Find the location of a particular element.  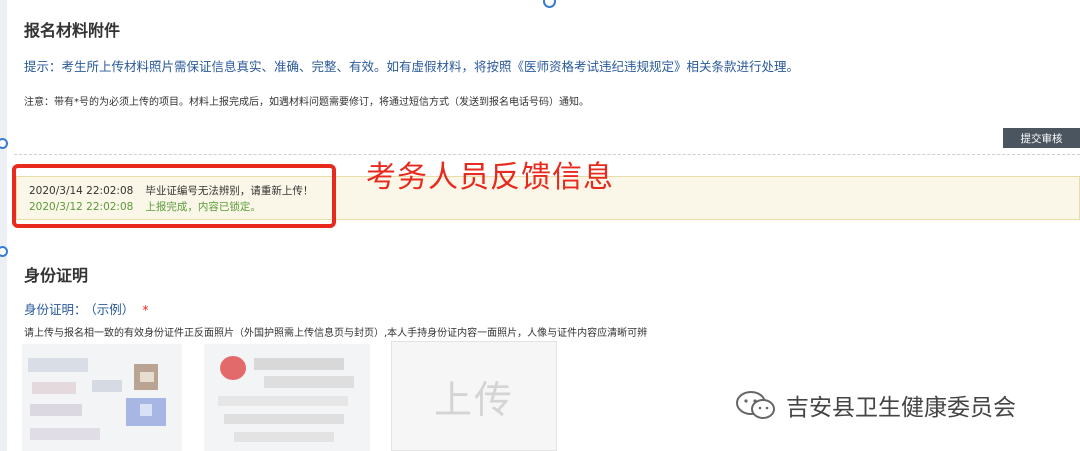

id-field-label-row: 身份证明： （示例） * is located at coordinates (86, 308).